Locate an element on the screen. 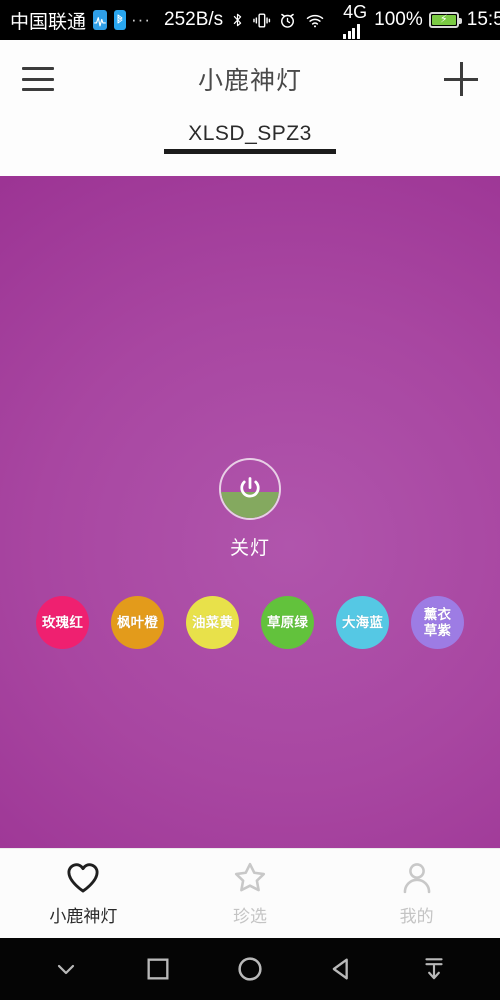 The image size is (500, 1000). alarm-icon is located at coordinates (287, 20).